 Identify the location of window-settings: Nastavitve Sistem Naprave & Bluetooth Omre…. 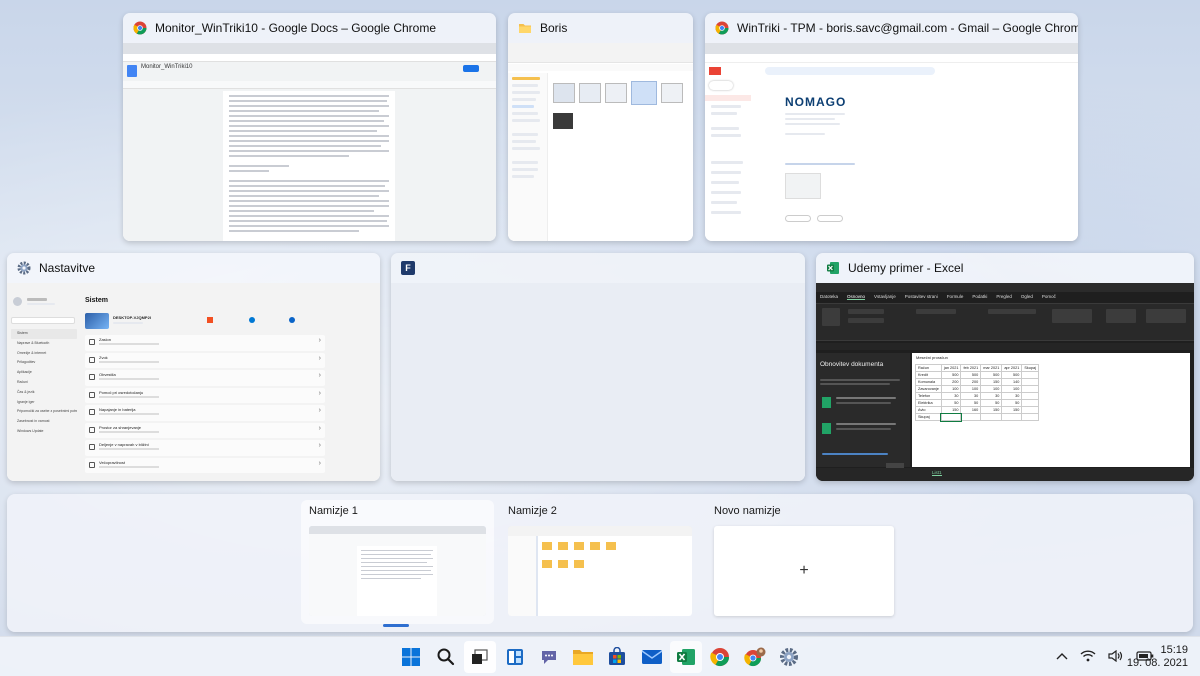
(193, 367).